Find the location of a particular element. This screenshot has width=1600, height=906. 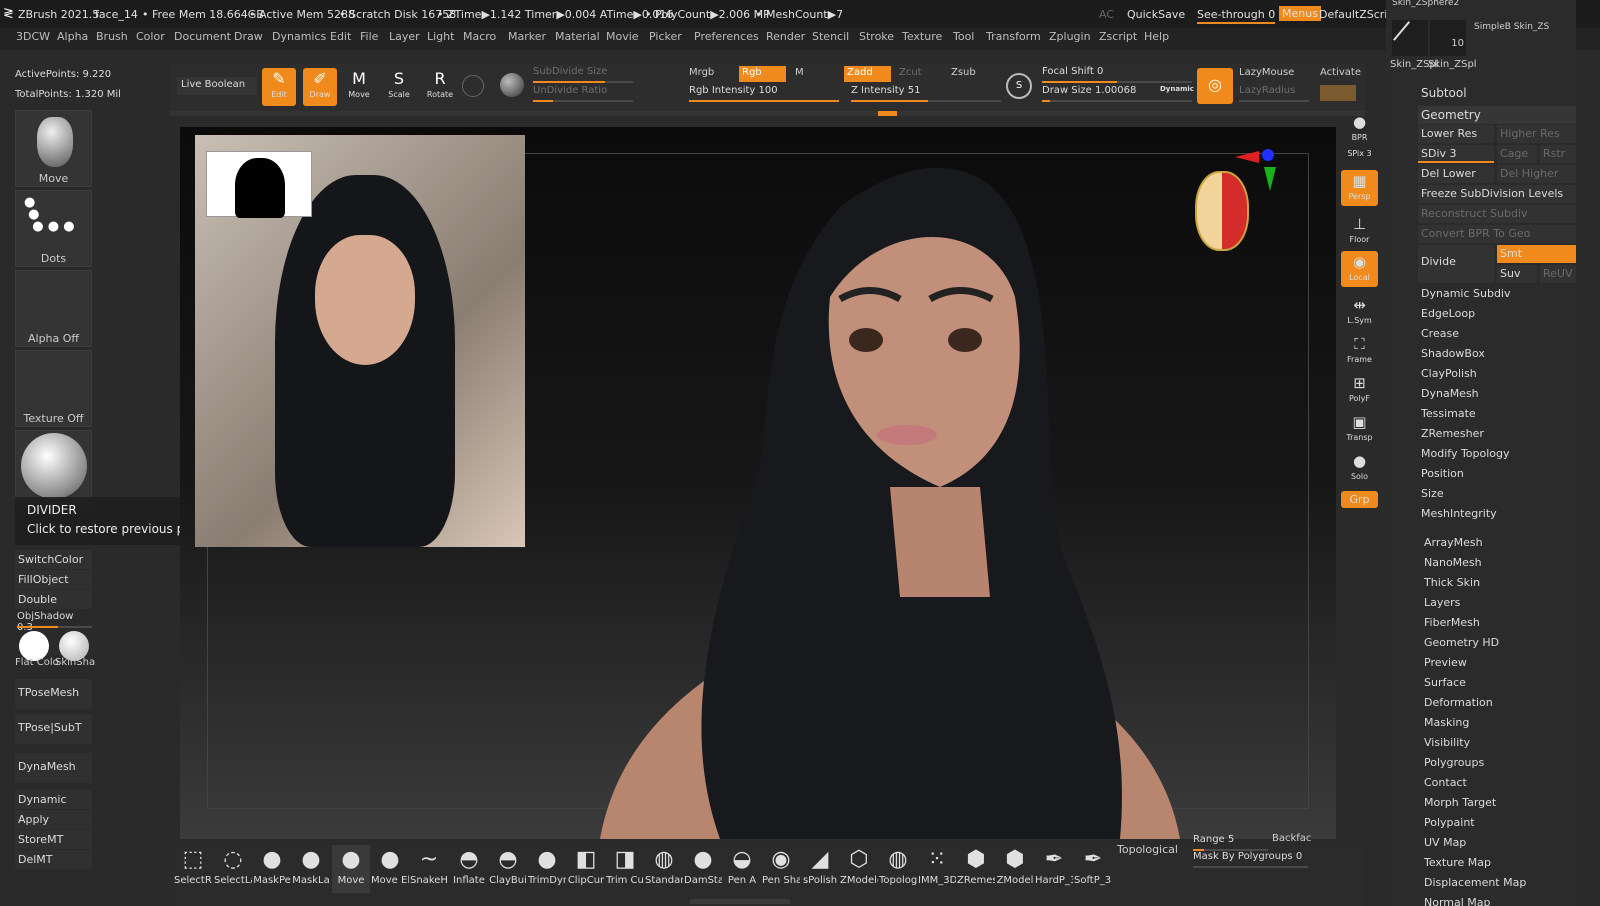

menu-picker: Picker is located at coordinates (665, 36).